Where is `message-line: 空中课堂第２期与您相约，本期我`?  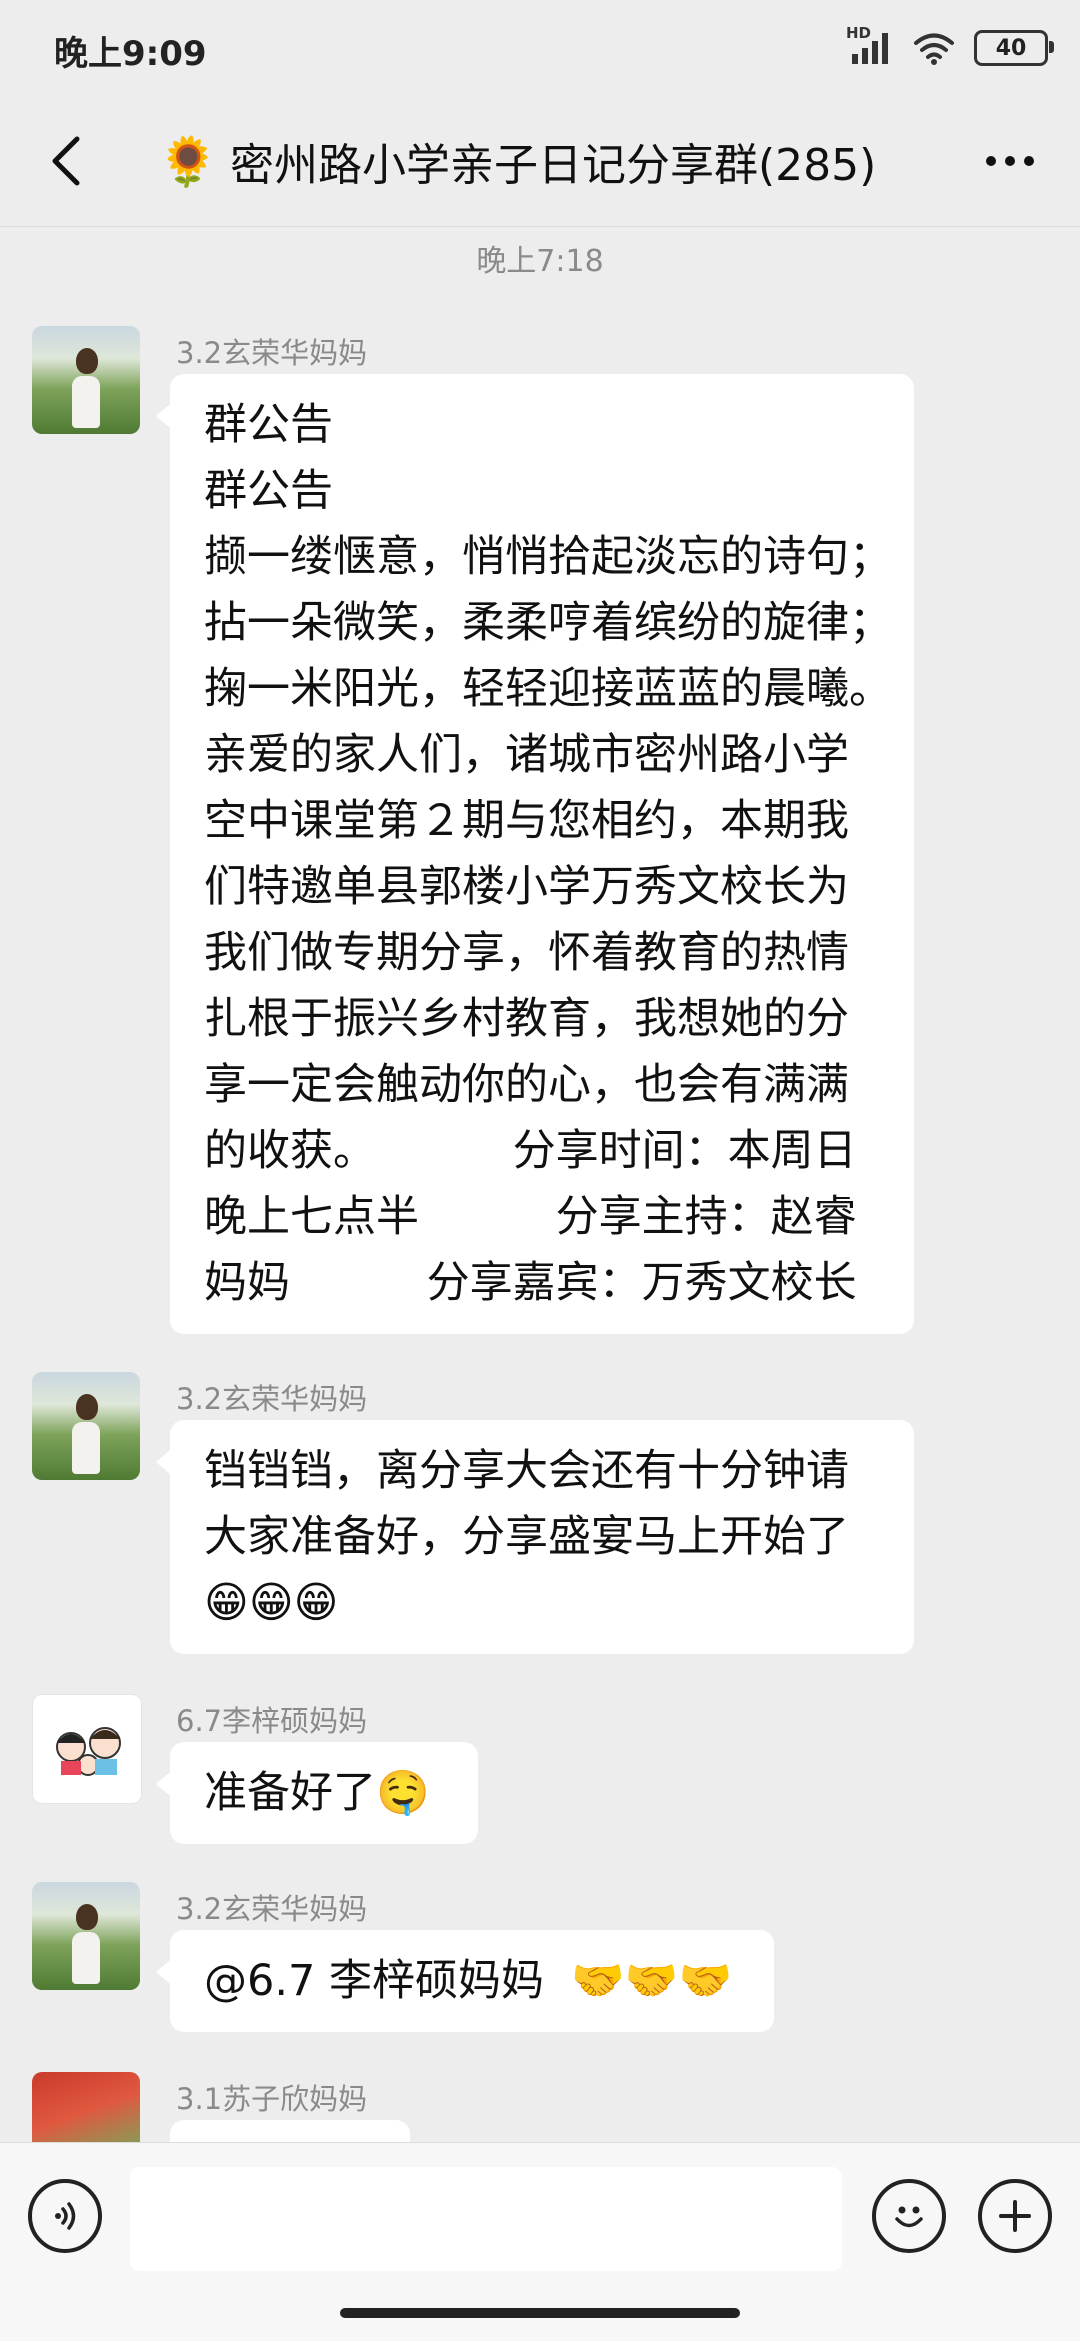
message-line: 空中课堂第２期与您相约，本期我 is located at coordinates (526, 821).